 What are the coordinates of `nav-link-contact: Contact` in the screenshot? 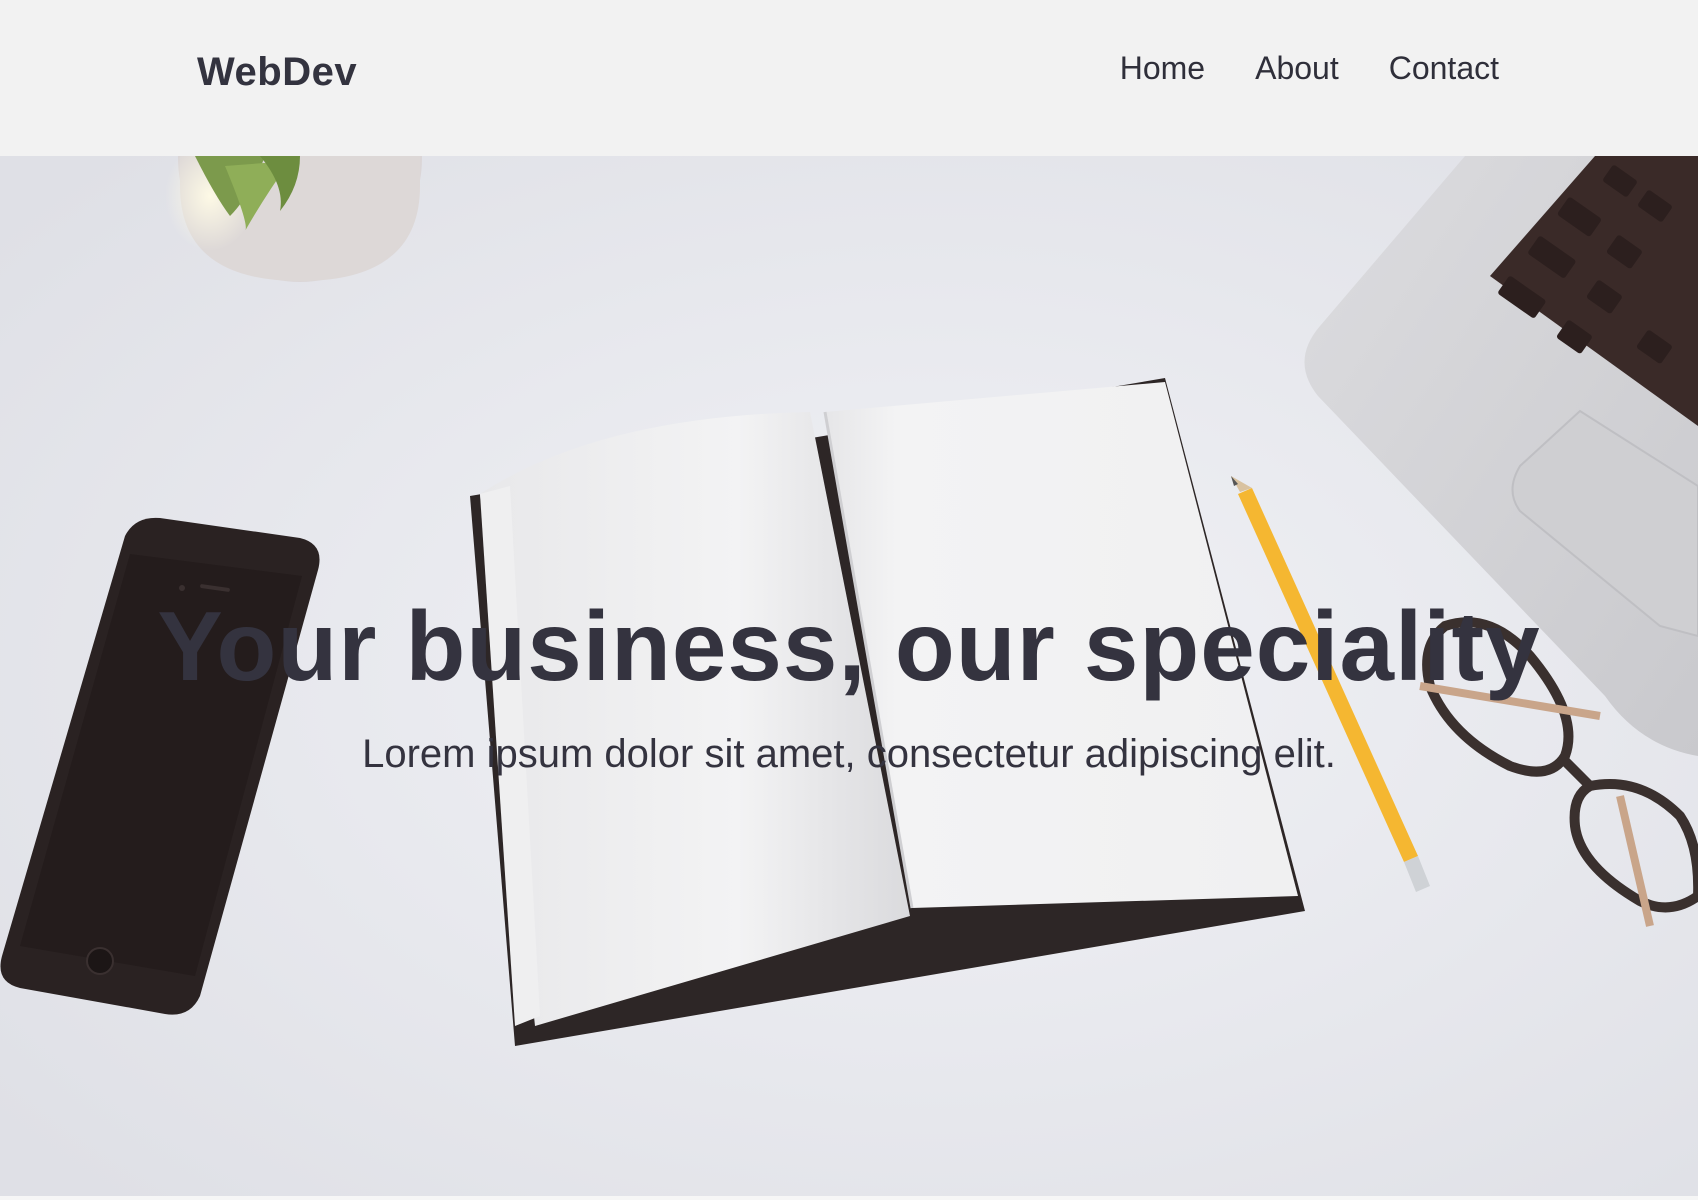 It's located at (1444, 68).